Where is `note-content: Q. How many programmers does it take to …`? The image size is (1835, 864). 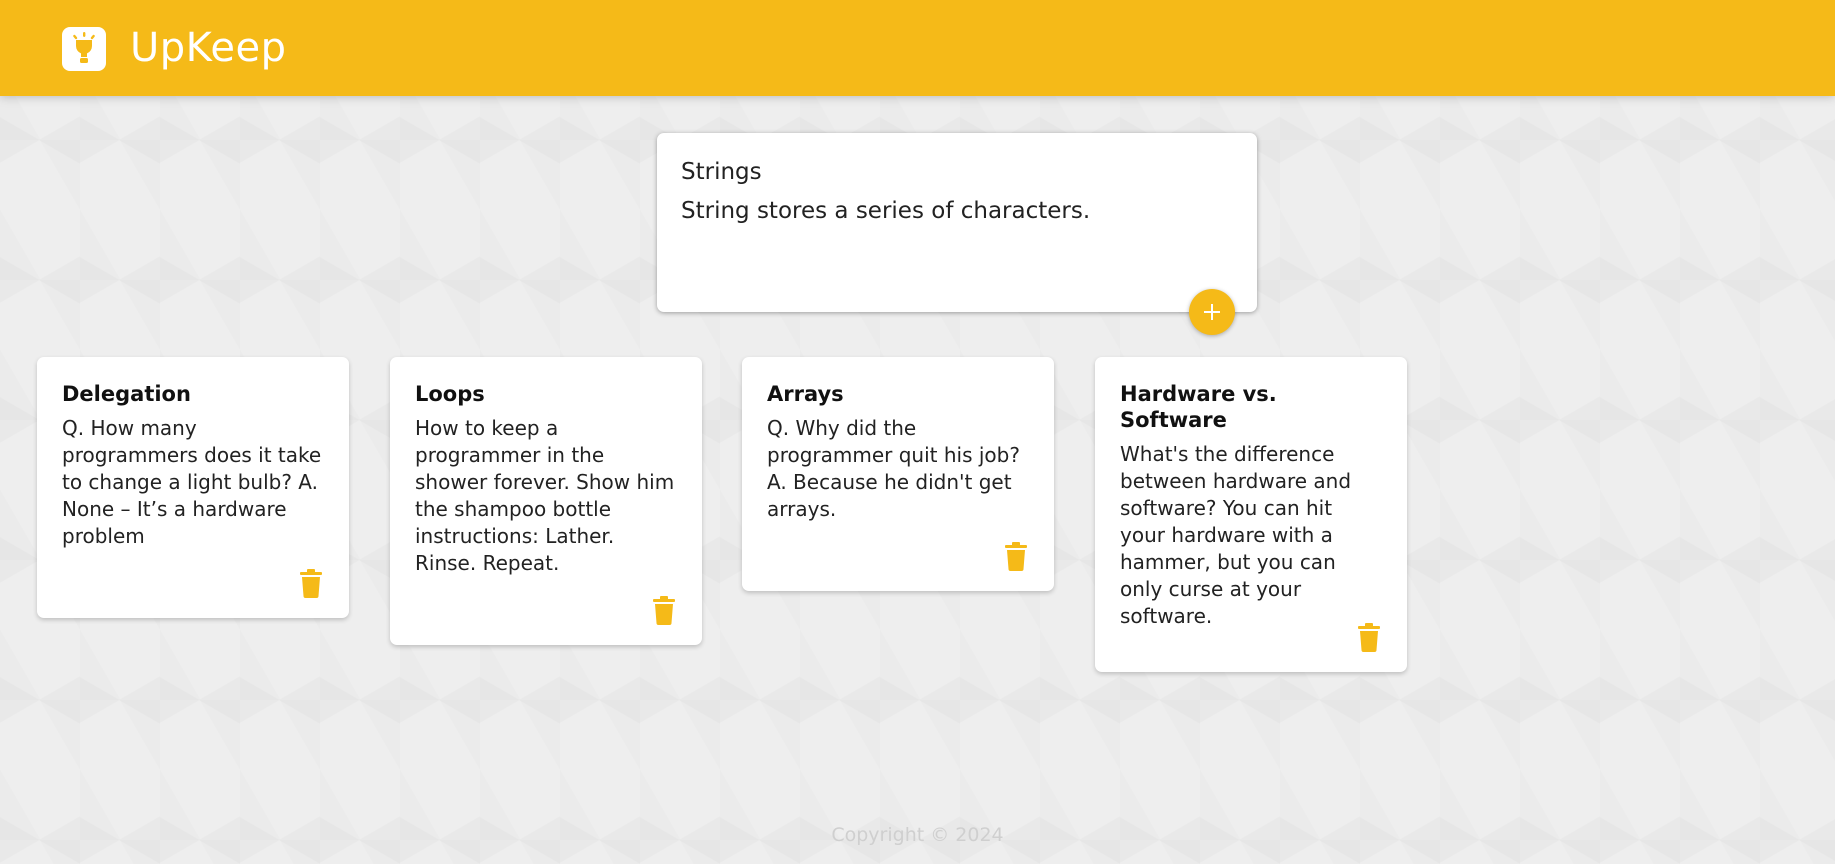 note-content: Q. How many programmers does it take to … is located at coordinates (195, 482).